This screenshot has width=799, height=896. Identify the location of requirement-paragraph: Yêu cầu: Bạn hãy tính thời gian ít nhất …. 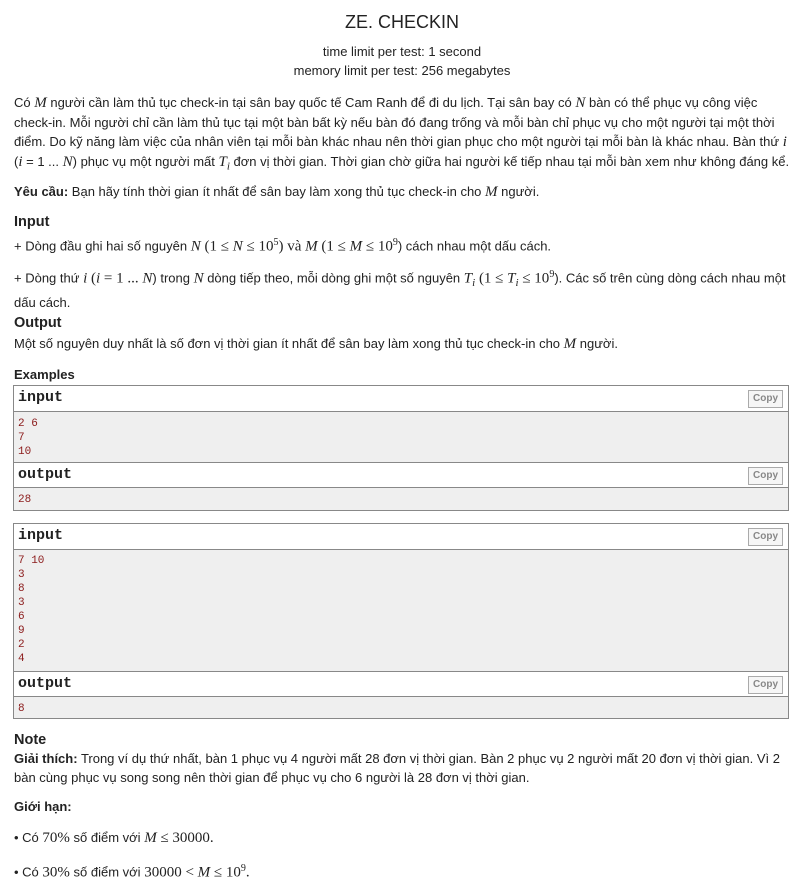
(277, 192).